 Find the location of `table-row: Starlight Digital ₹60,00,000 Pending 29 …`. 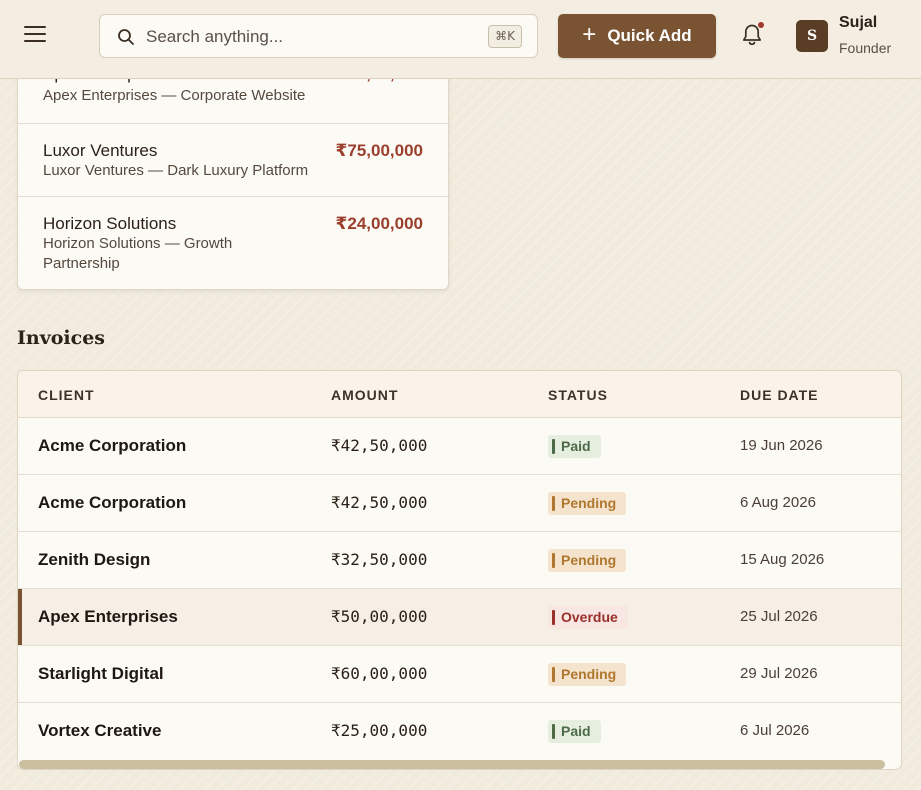

table-row: Starlight Digital ₹60,00,000 Pending 29 … is located at coordinates (459, 674).